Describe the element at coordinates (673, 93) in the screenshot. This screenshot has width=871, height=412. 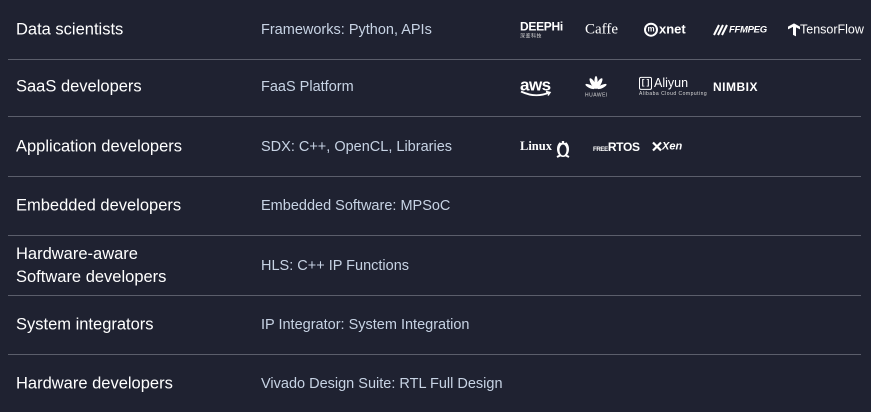
I see `aliyun-logo-subtext: Alibaba Cloud Computing` at that location.